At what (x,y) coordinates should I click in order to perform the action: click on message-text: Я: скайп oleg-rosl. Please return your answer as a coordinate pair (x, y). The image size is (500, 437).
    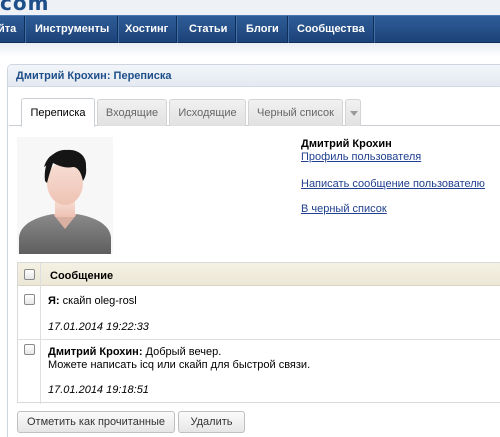
    Looking at the image, I should click on (92, 301).